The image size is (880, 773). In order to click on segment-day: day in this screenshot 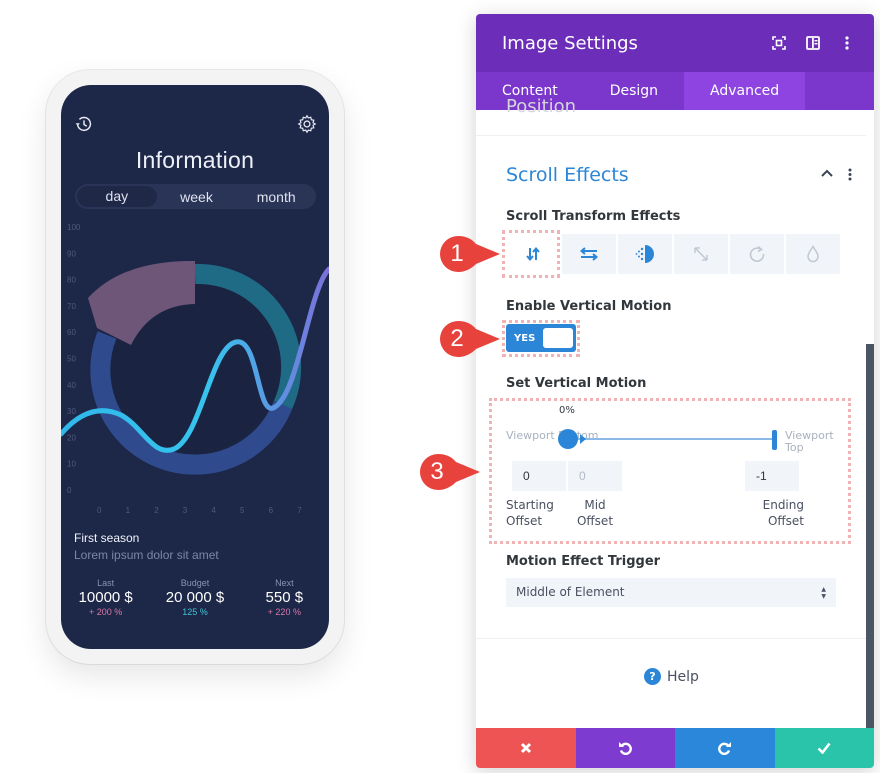, I will do `click(117, 196)`.